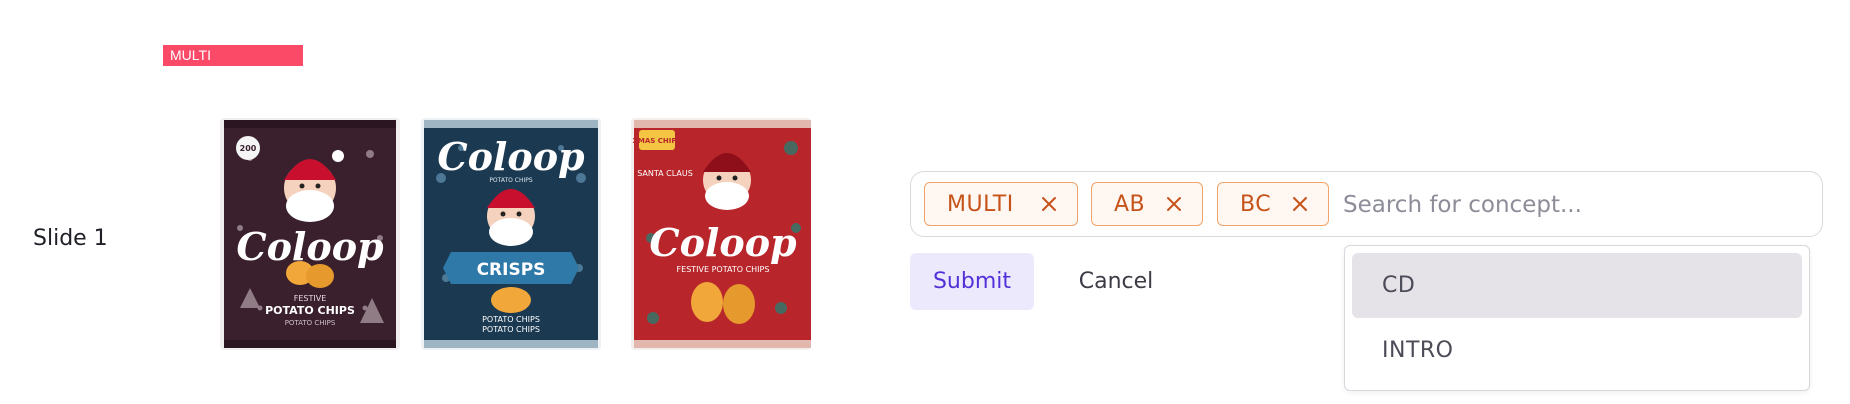 Image resolution: width=1850 pixels, height=404 pixels. What do you see at coordinates (233, 55) in the screenshot?
I see `concept-badge: MULTI` at bounding box center [233, 55].